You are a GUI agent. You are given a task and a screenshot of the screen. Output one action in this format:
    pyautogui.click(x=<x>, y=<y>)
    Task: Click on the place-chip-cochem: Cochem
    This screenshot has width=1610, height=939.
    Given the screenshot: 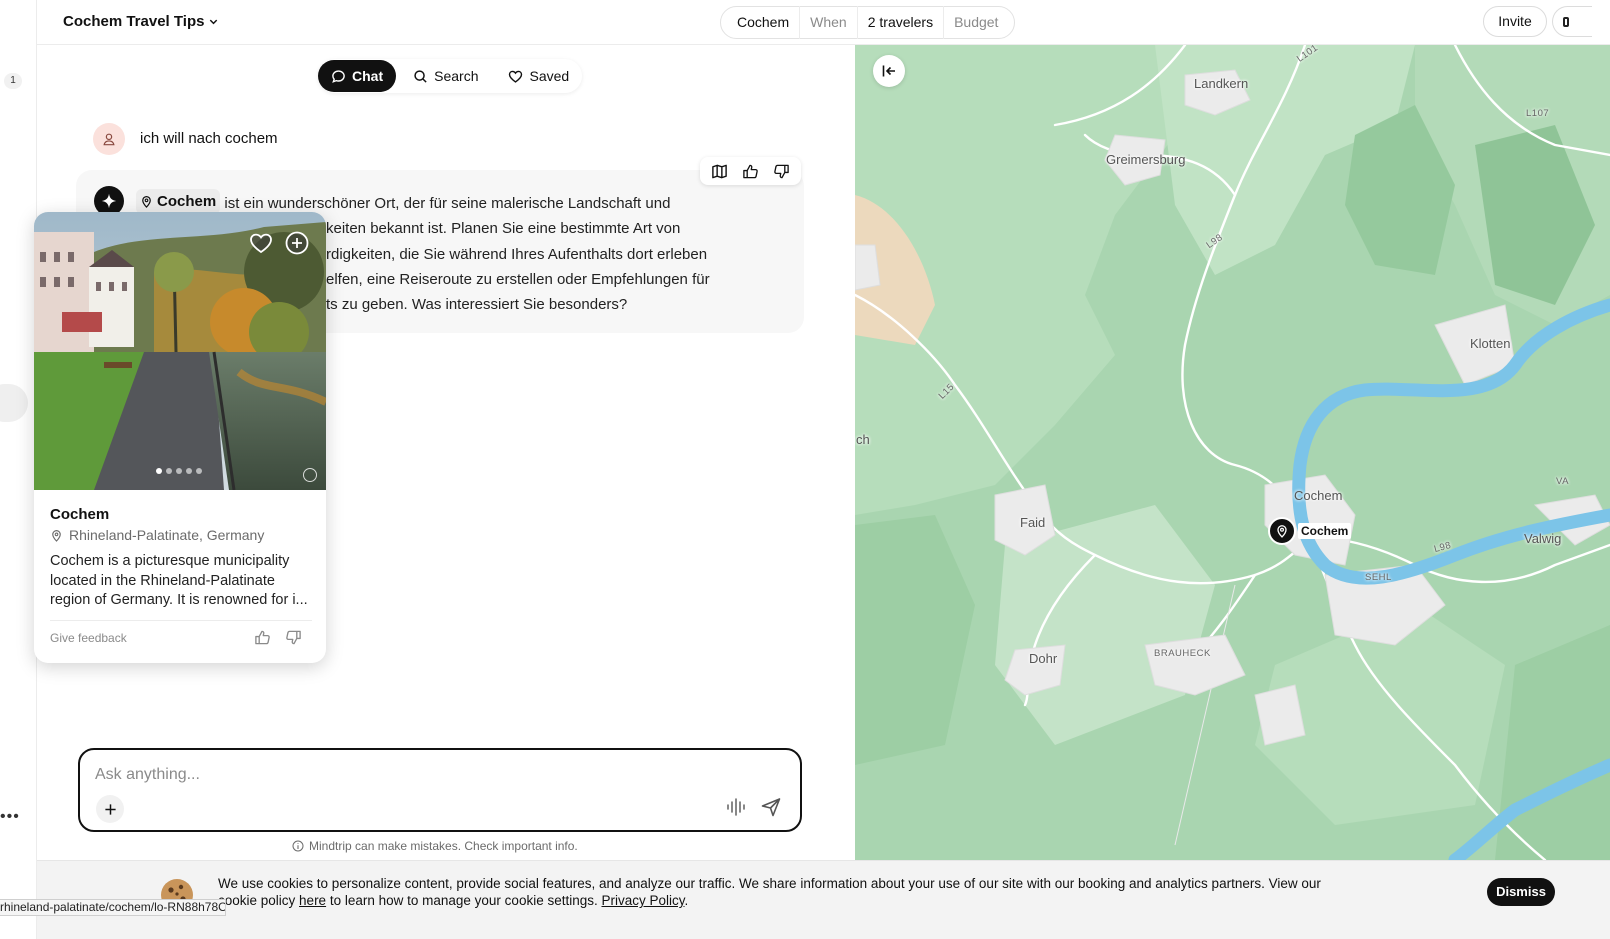 What is the action you would take?
    pyautogui.click(x=178, y=202)
    